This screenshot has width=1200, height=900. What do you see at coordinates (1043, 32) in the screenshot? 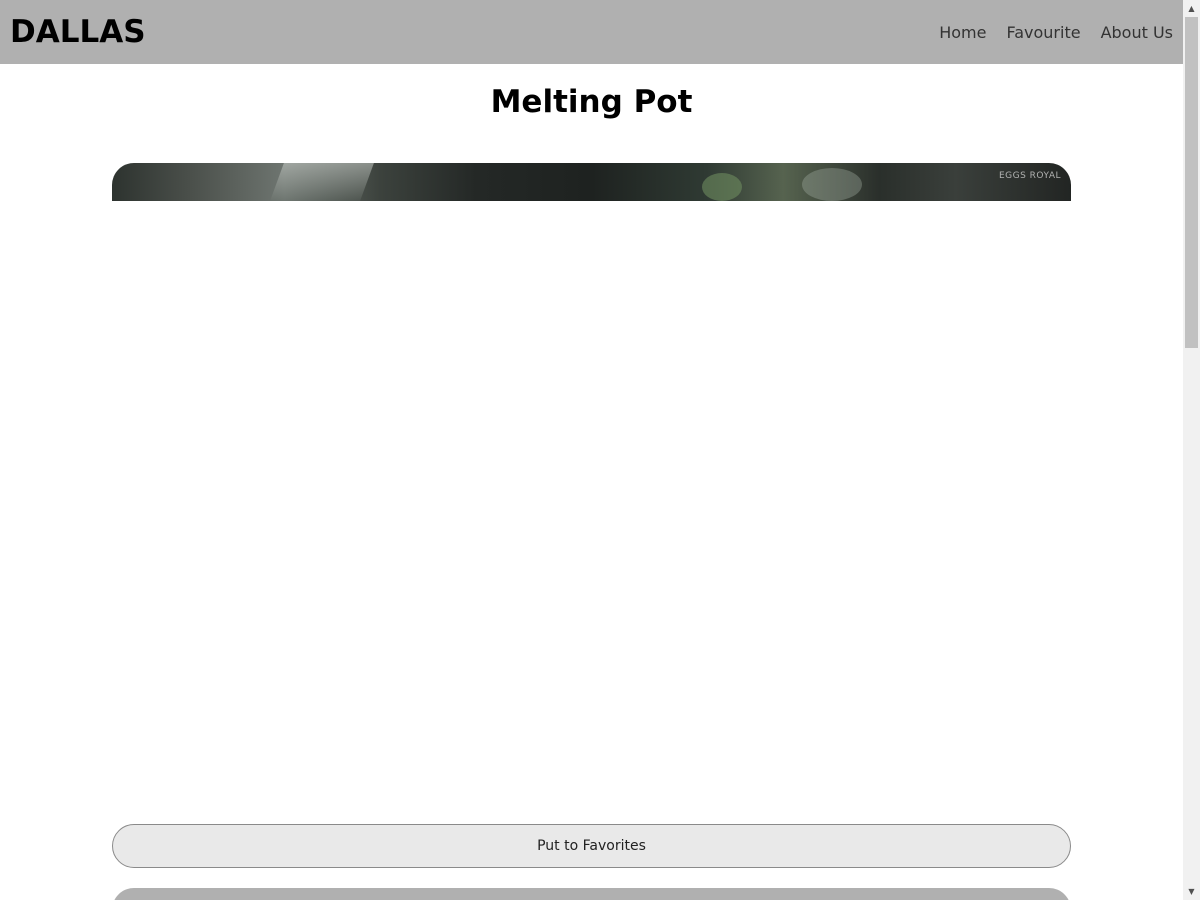
I see `nav-favourite-link: Favourite` at bounding box center [1043, 32].